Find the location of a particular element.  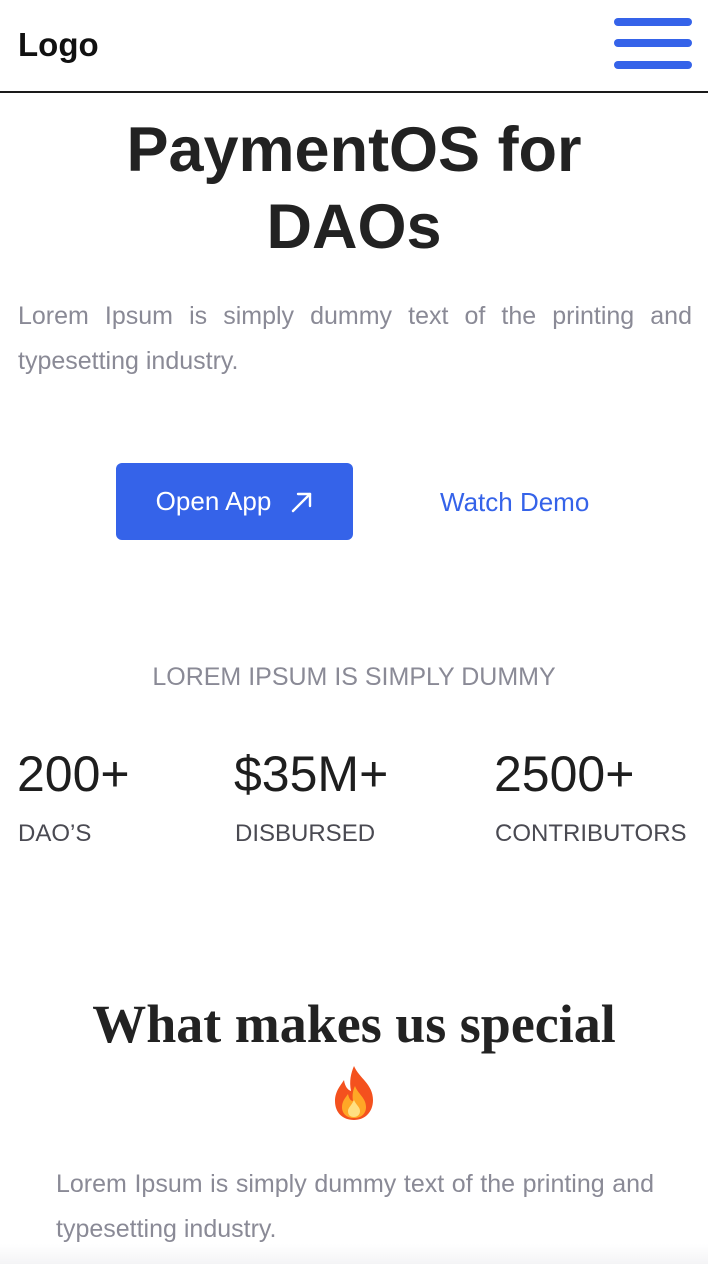

logo: Logo is located at coordinates (58, 45).